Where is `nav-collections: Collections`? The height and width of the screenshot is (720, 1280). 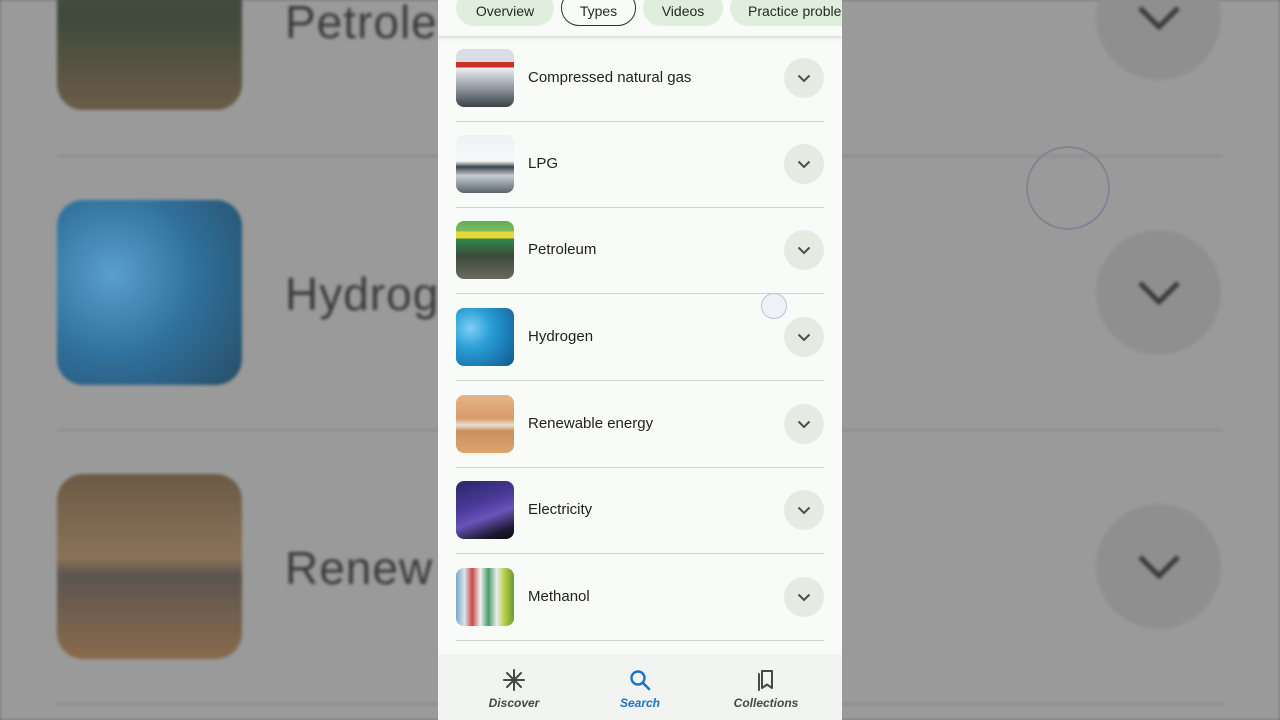
nav-collections: Collections is located at coordinates (766, 687).